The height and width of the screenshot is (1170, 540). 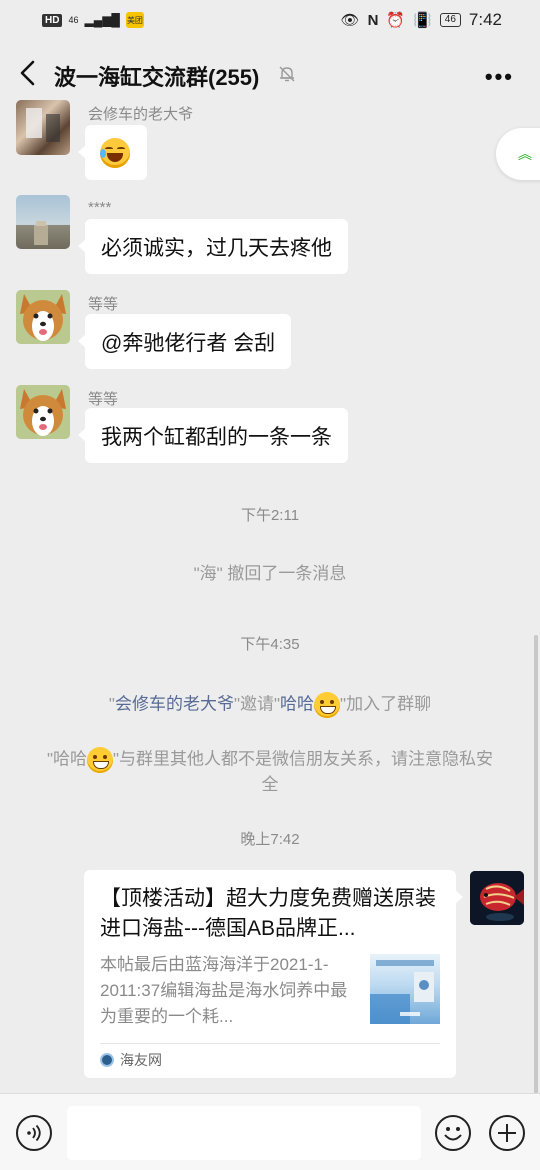 What do you see at coordinates (396, 20) in the screenshot?
I see `alarm-icon: ⏰` at bounding box center [396, 20].